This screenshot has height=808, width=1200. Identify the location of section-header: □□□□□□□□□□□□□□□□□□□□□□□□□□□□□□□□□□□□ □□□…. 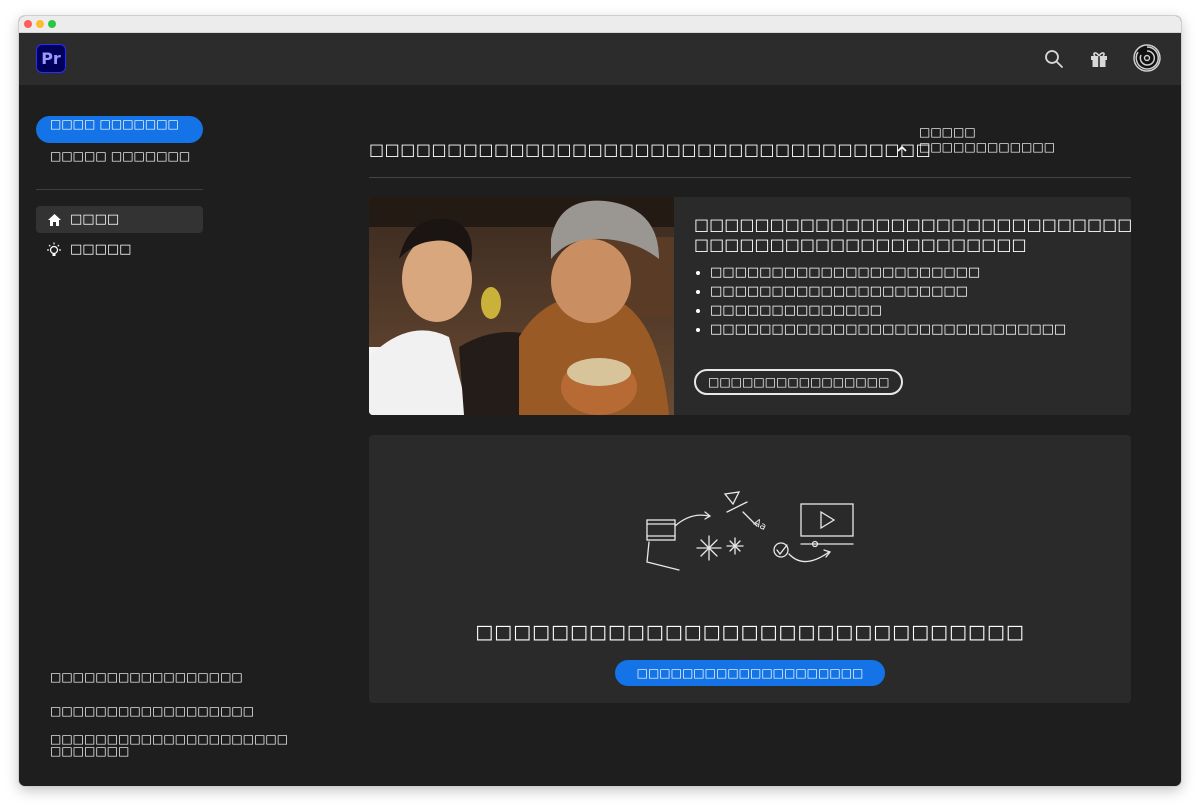
(750, 131).